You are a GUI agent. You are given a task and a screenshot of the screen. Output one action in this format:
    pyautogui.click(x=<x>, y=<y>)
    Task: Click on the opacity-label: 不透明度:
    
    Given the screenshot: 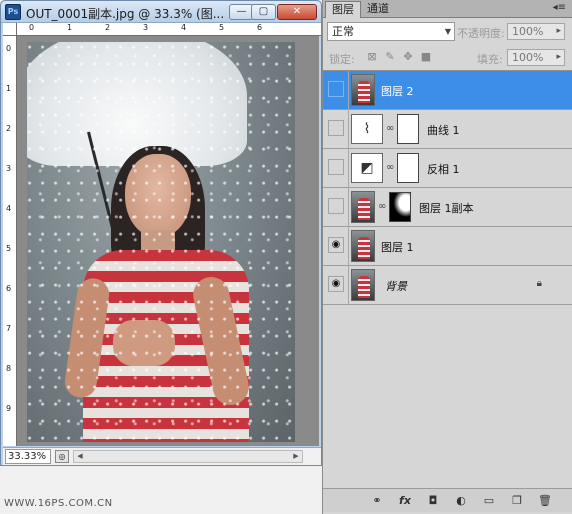 What is the action you would take?
    pyautogui.click(x=481, y=33)
    